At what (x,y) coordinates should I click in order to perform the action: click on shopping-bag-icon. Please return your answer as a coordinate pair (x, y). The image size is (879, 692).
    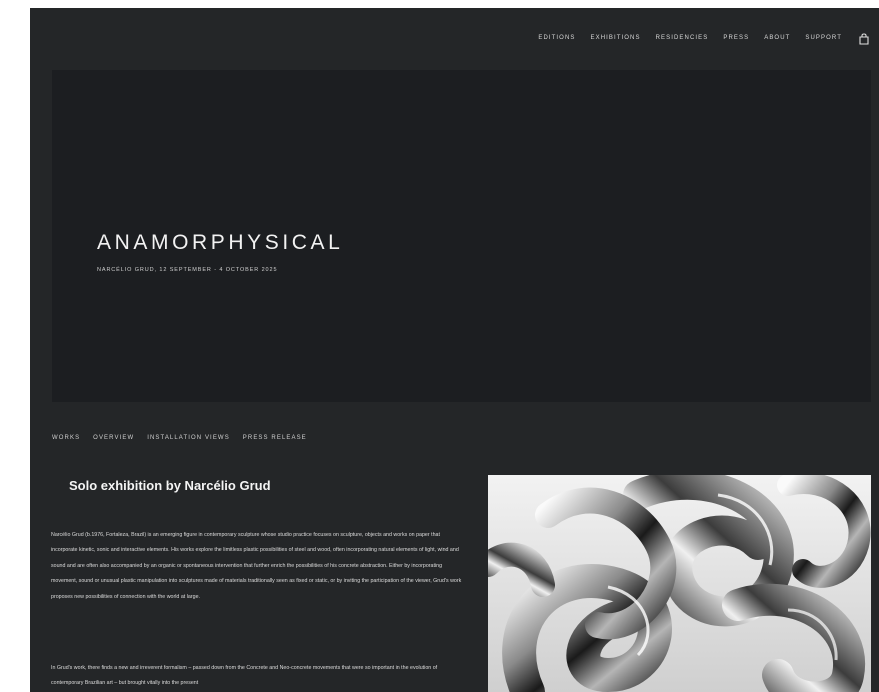
    Looking at the image, I should click on (864, 38).